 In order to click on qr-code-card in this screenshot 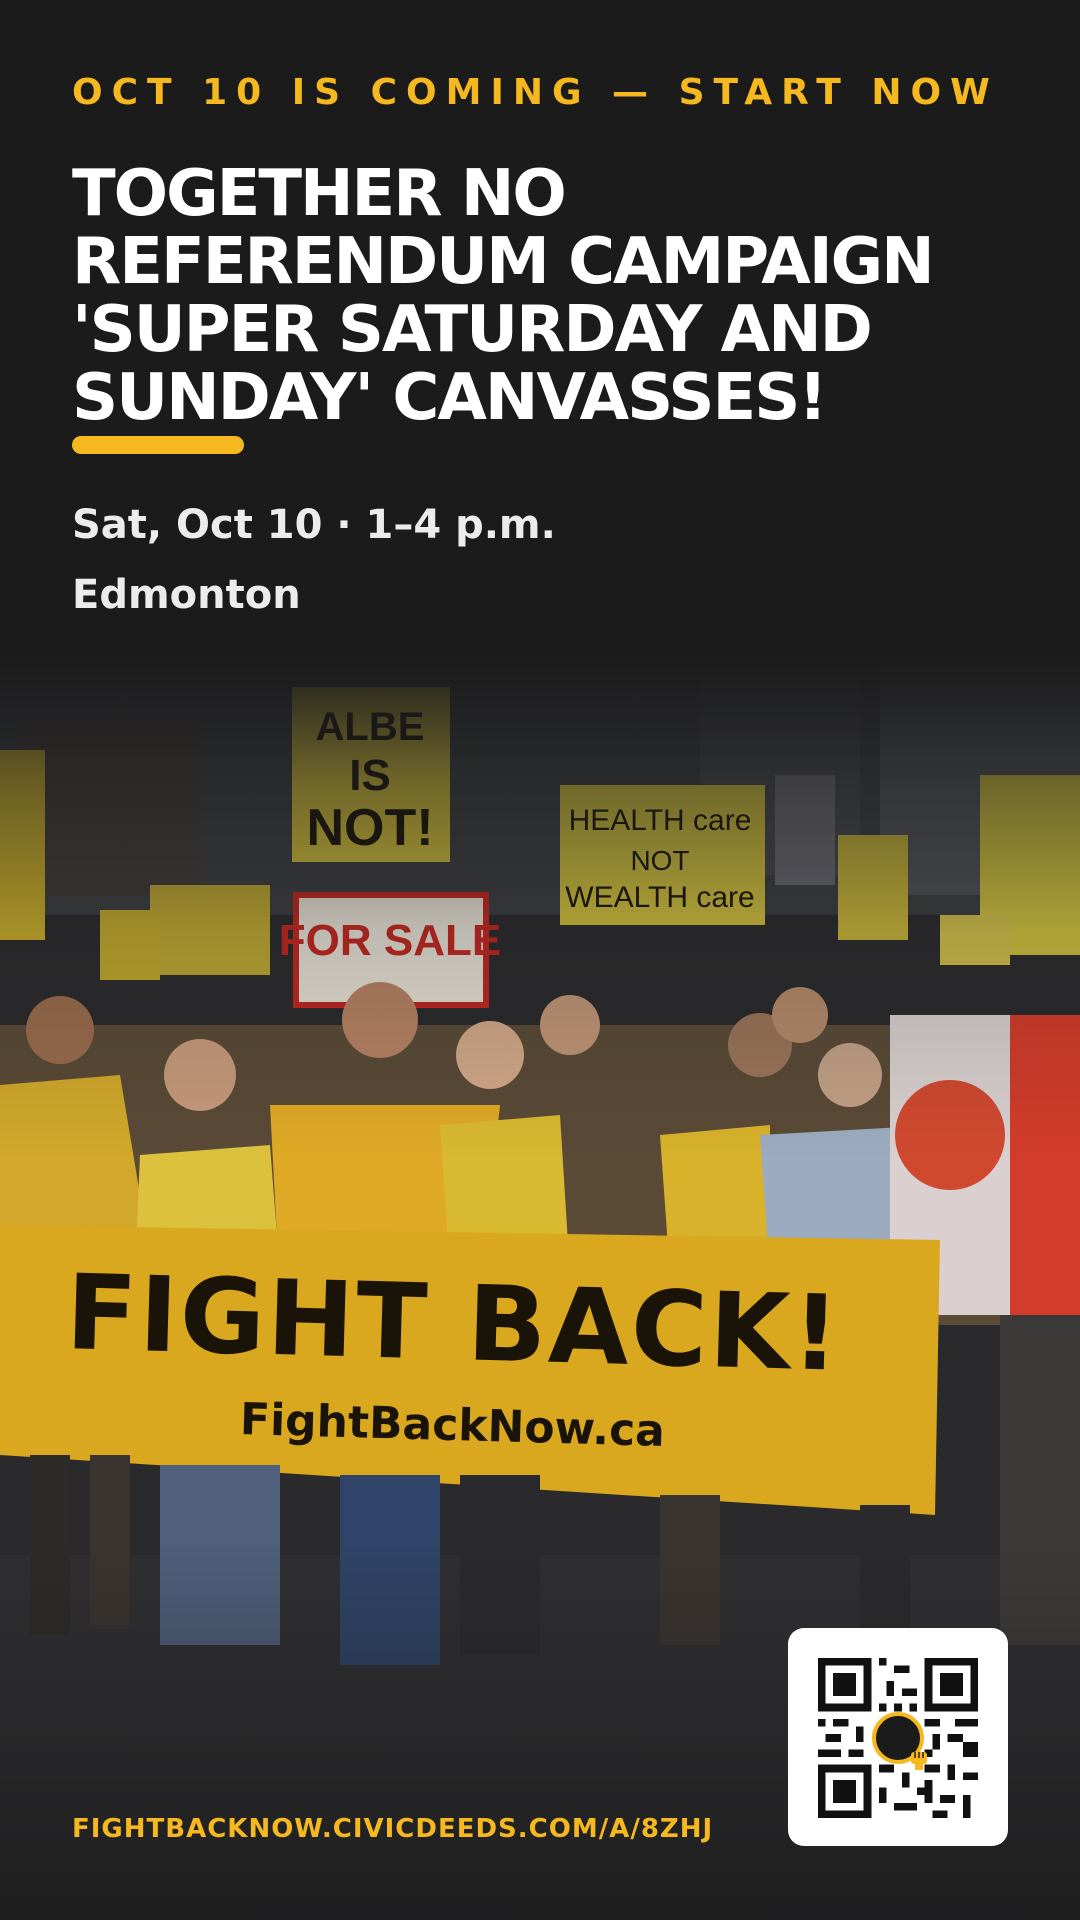, I will do `click(898, 1737)`.